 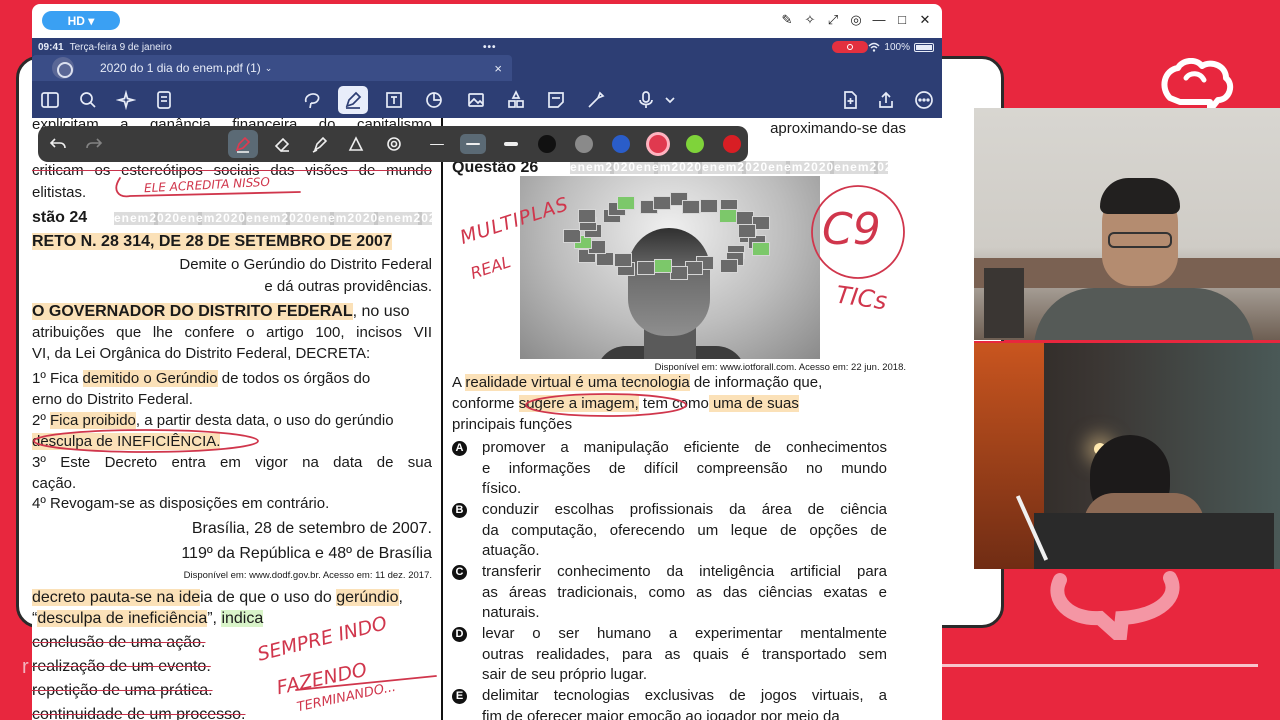 I want to click on option-letter-badge: A, so click(x=459, y=448).